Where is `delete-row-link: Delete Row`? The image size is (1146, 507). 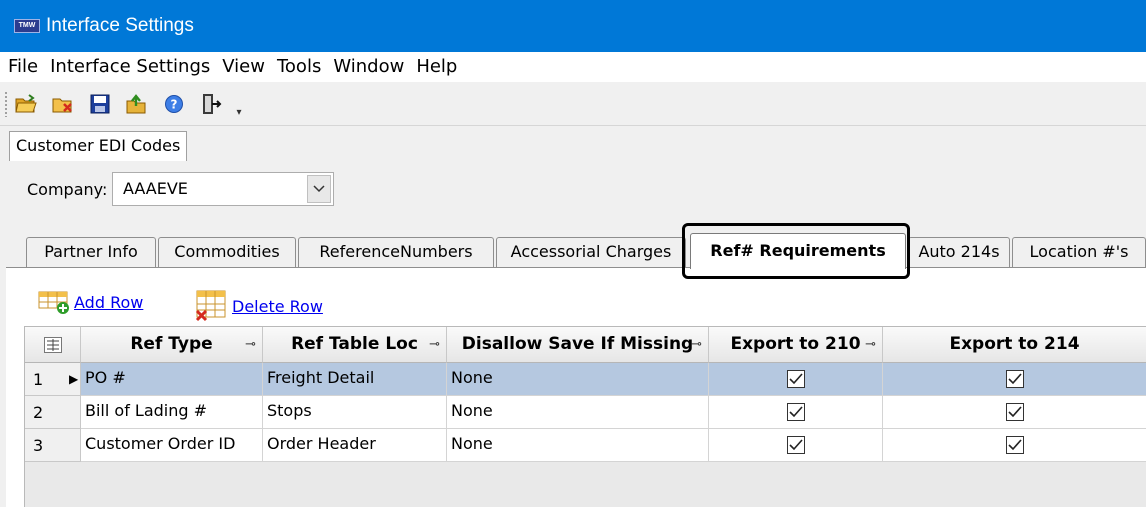 delete-row-link: Delete Row is located at coordinates (277, 306).